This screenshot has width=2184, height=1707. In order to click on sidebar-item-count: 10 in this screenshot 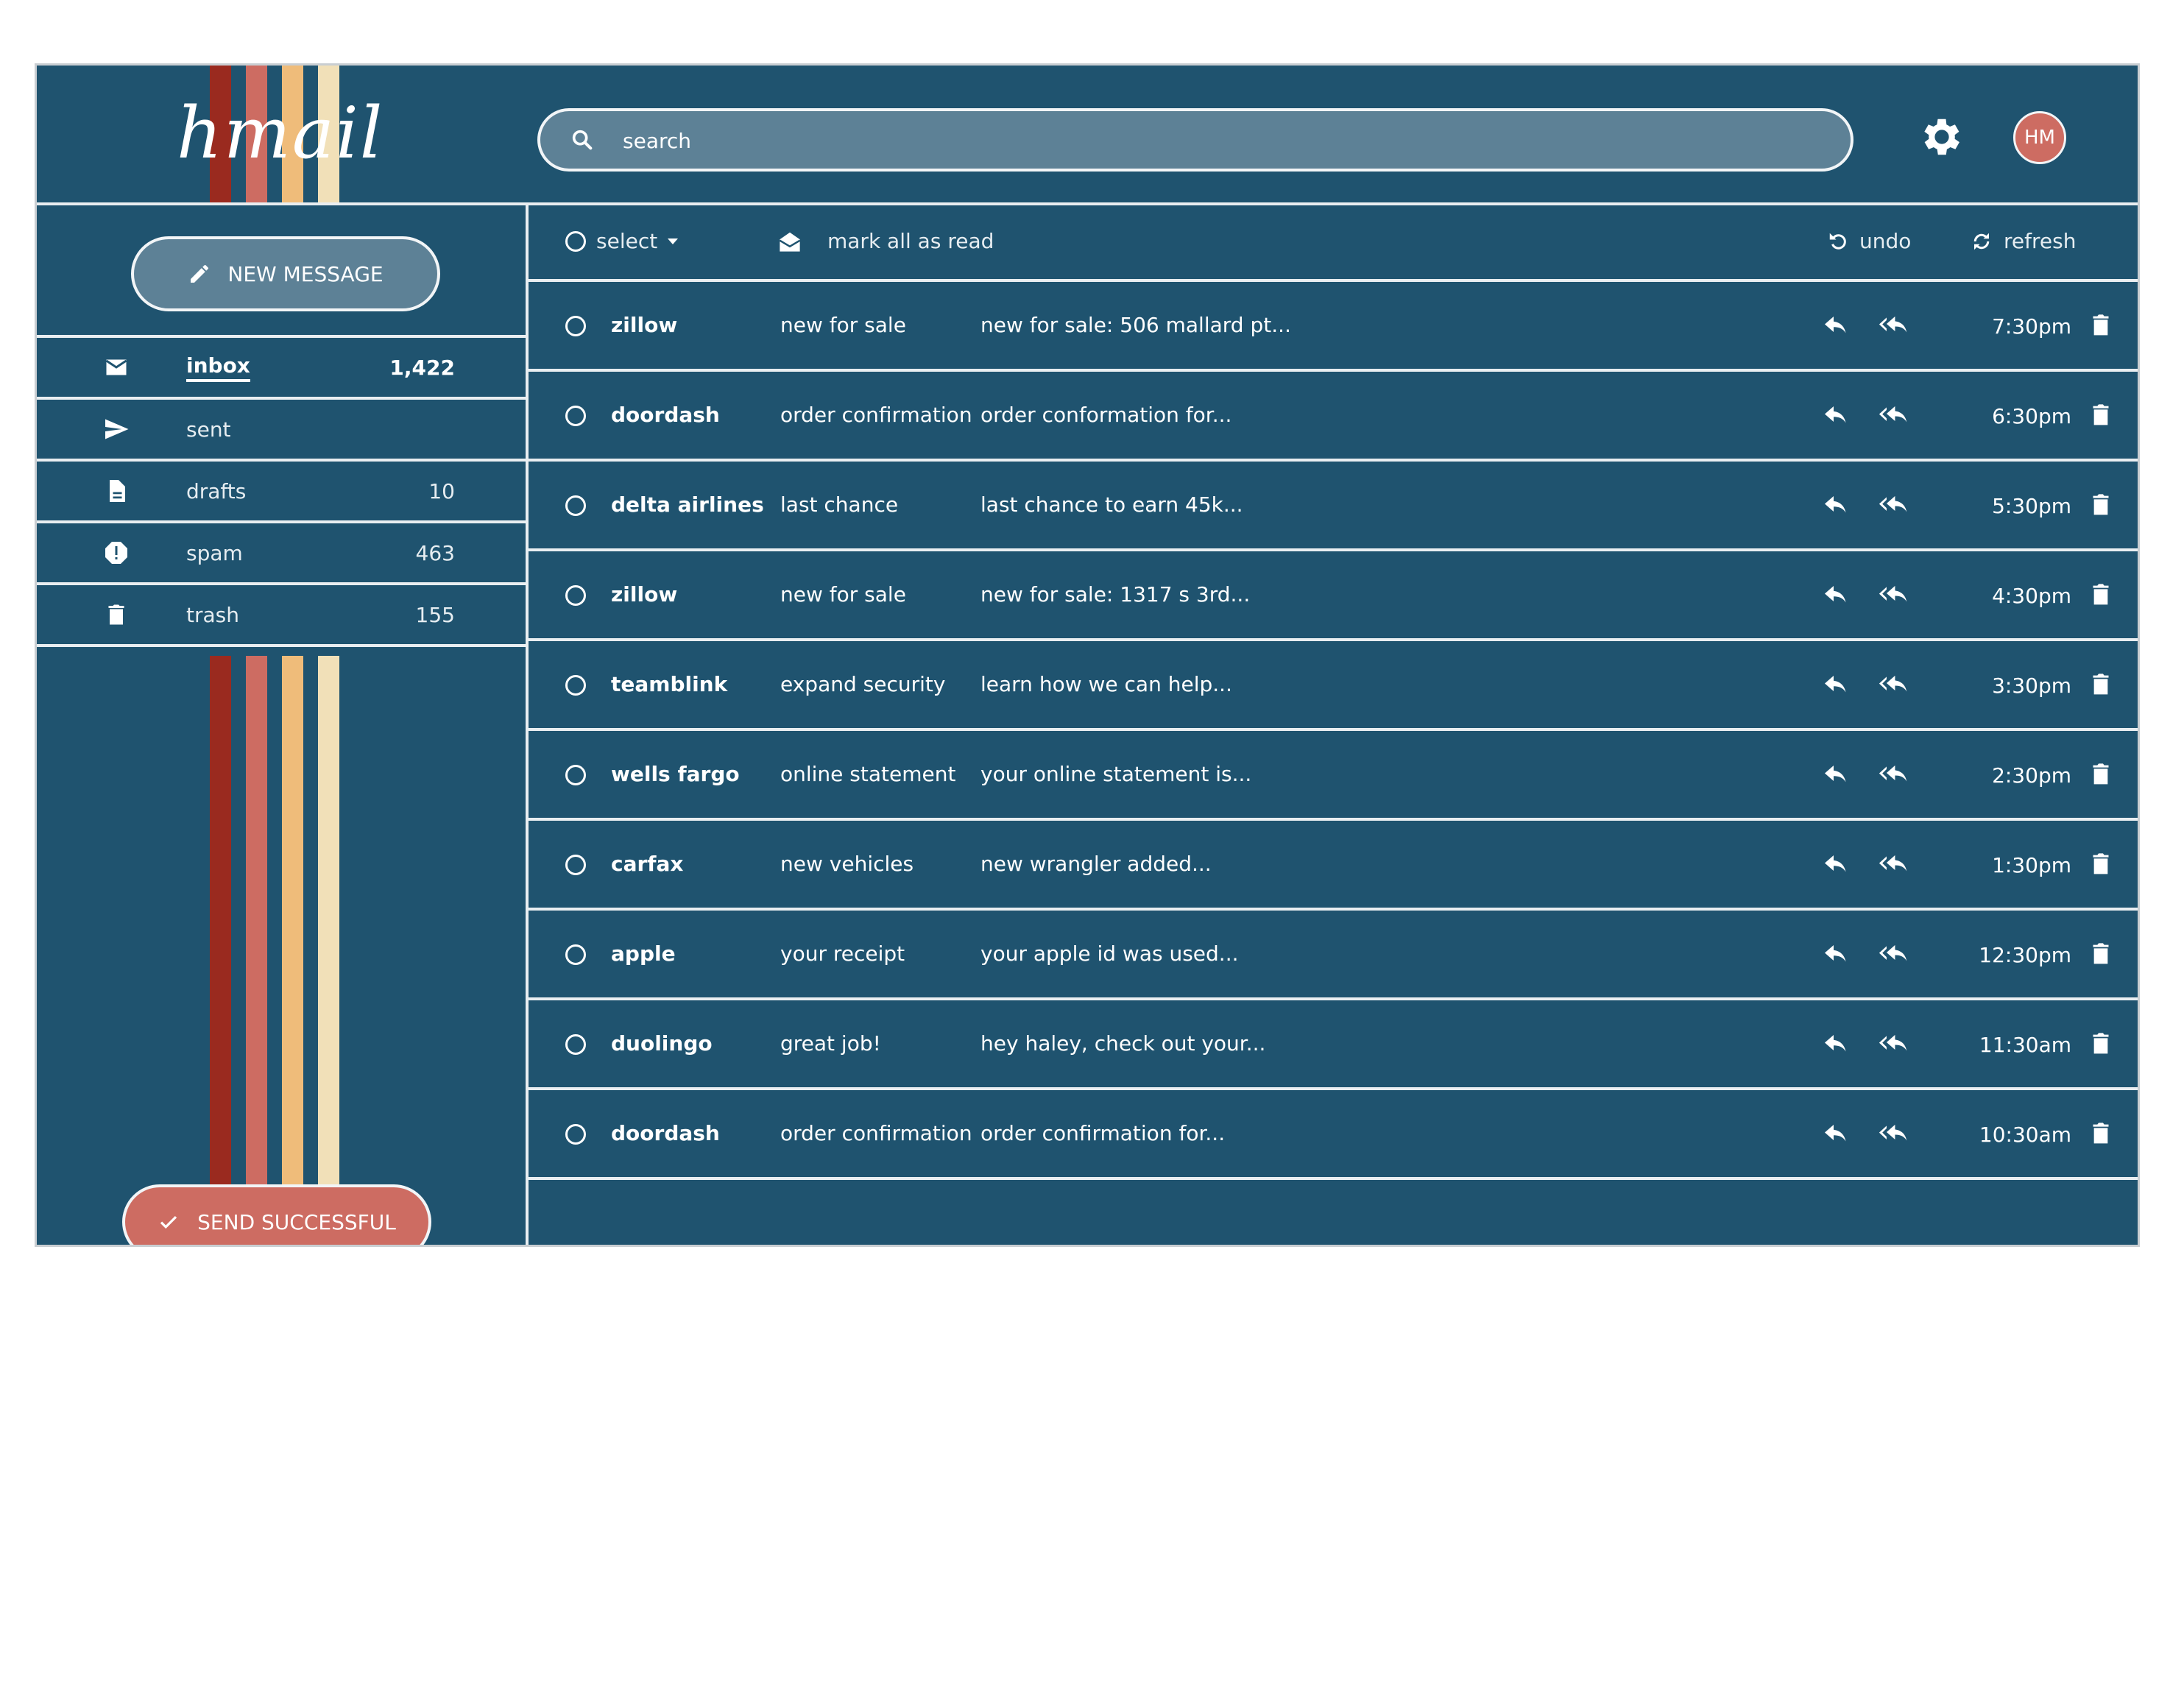, I will do `click(441, 491)`.